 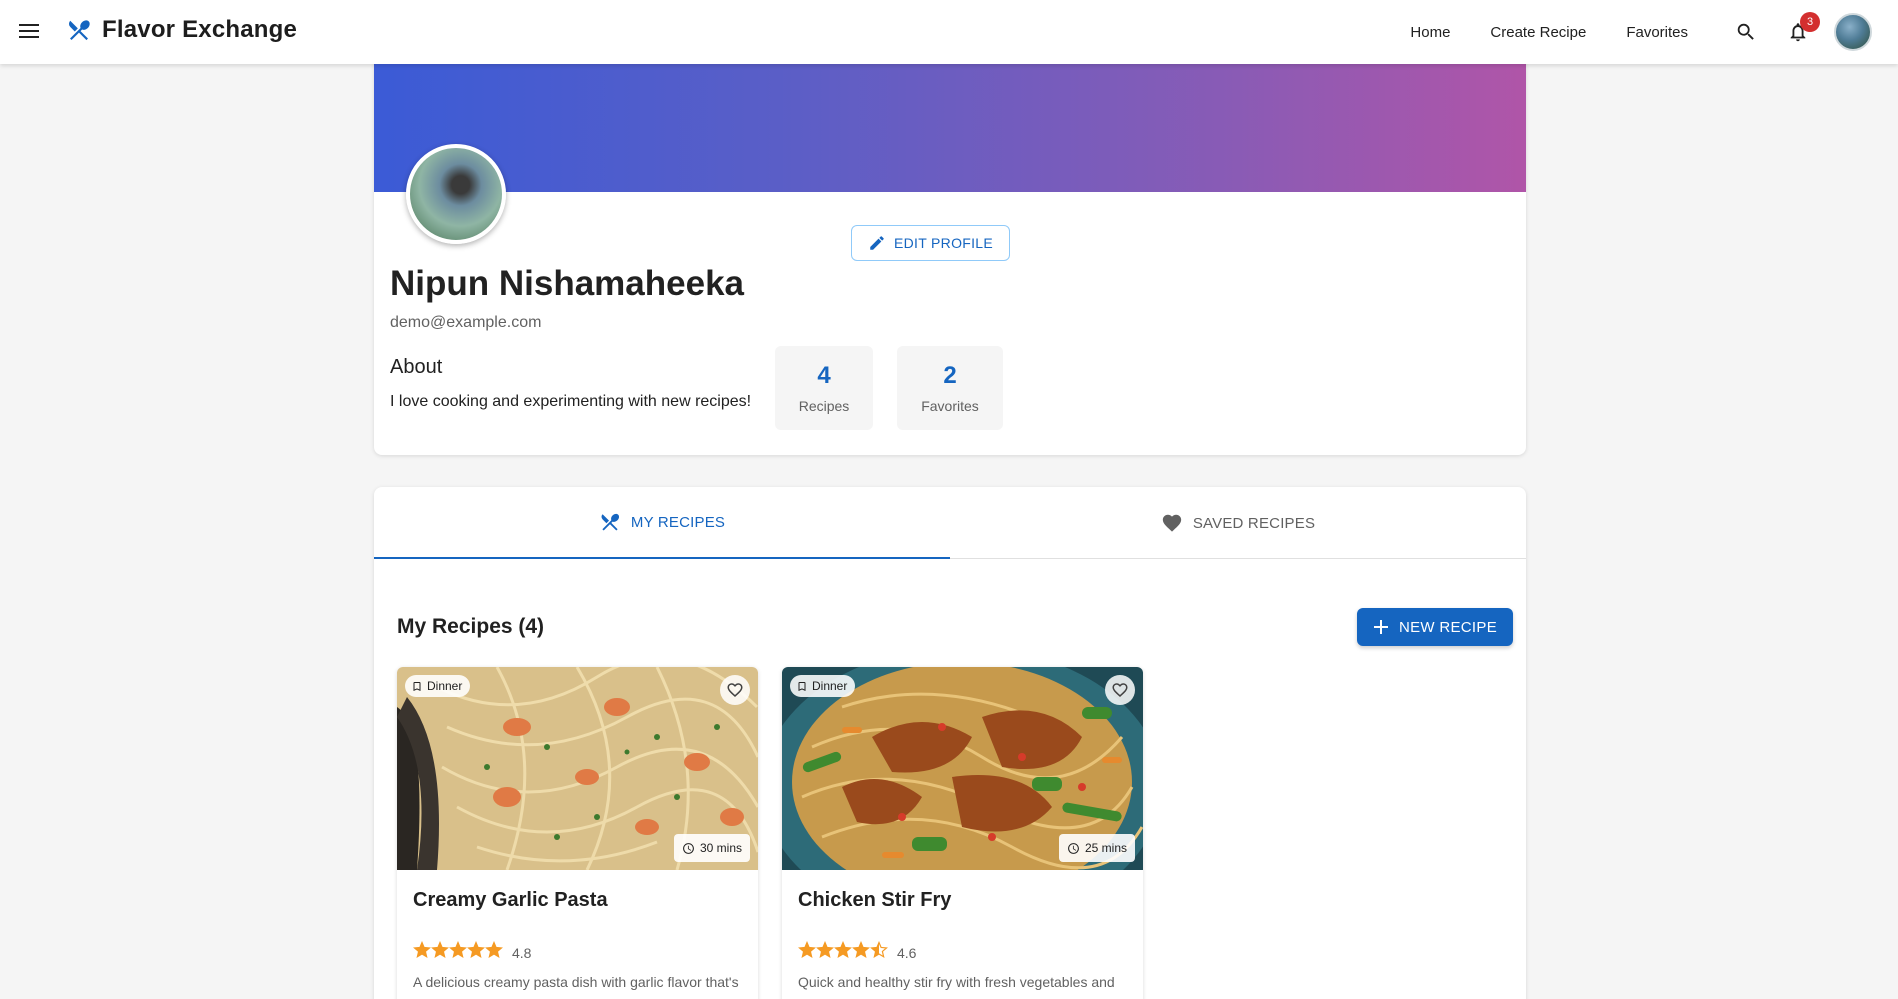 What do you see at coordinates (962, 768) in the screenshot?
I see `recipe-image: Dinner 25 mins` at bounding box center [962, 768].